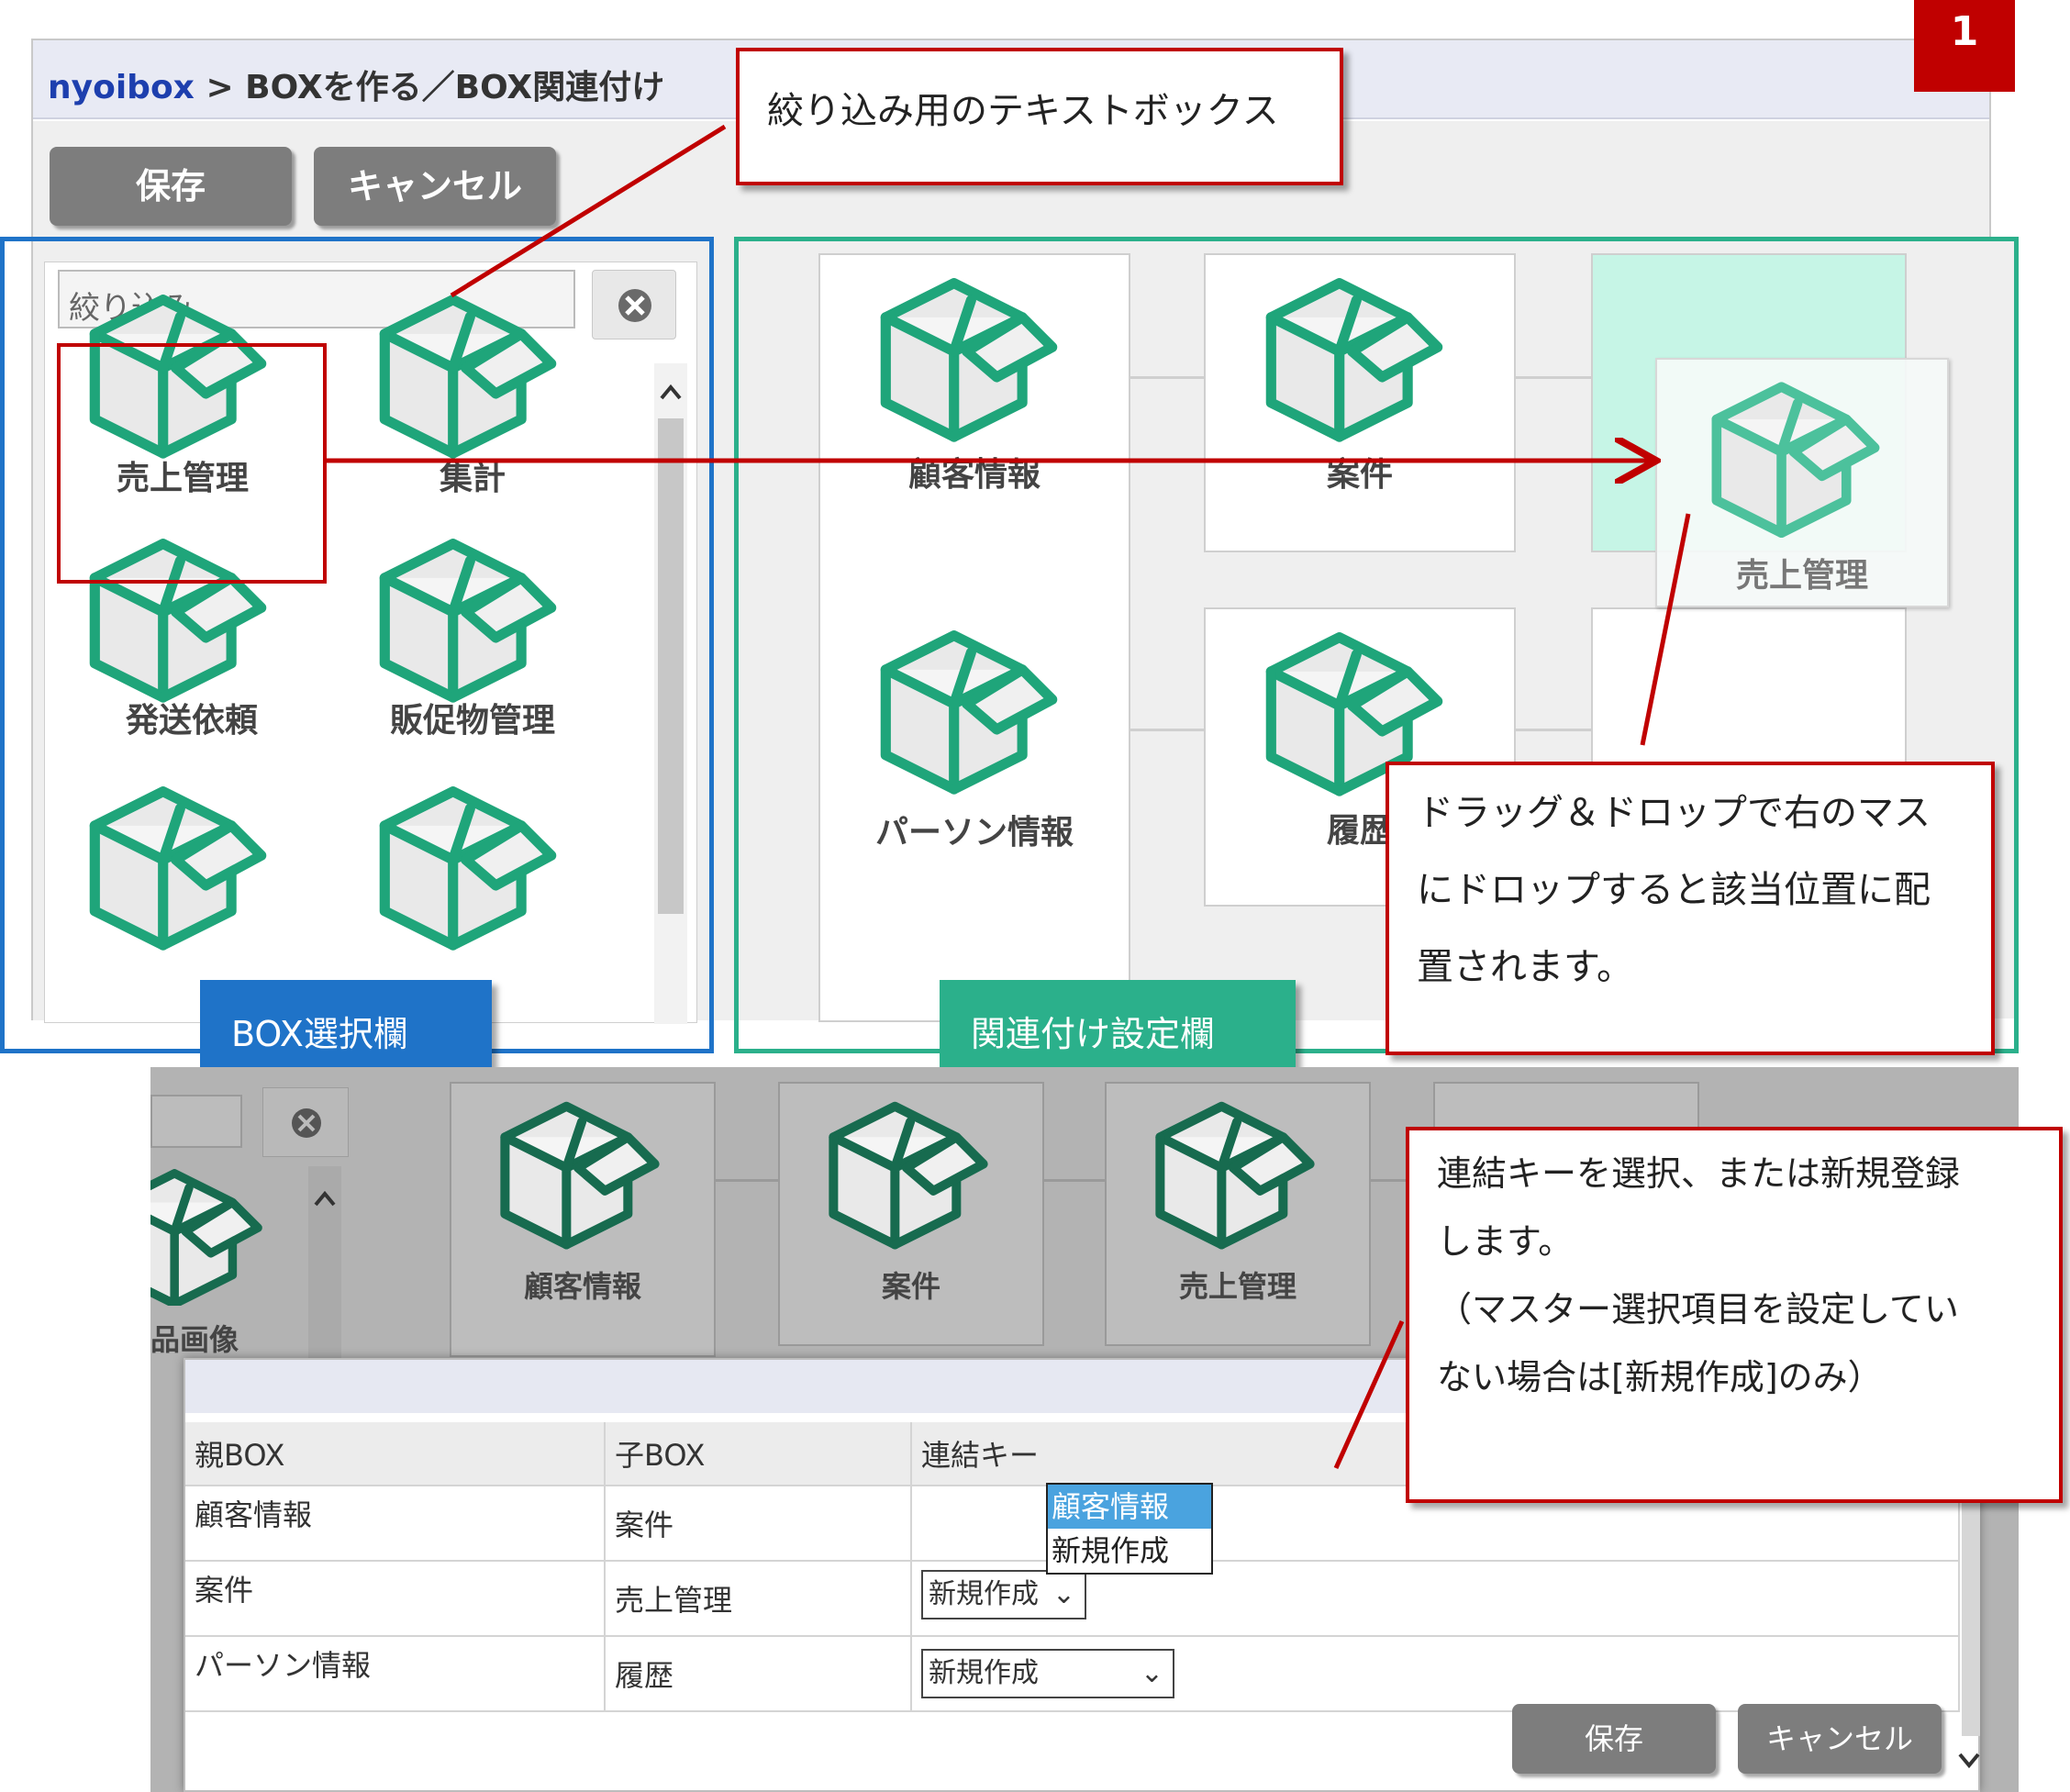  Describe the element at coordinates (1969, 1759) in the screenshot. I see `scroll-down-icon` at that location.